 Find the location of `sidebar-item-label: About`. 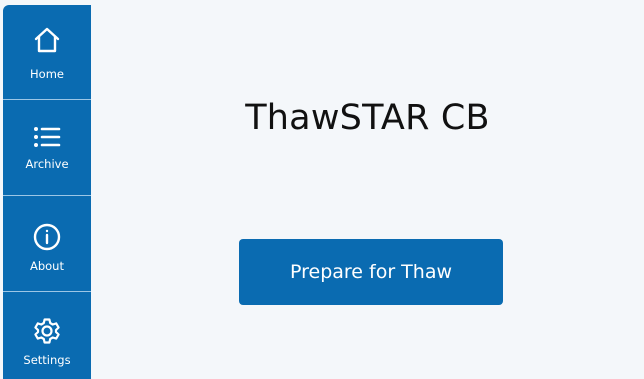

sidebar-item-label: About is located at coordinates (46, 266).